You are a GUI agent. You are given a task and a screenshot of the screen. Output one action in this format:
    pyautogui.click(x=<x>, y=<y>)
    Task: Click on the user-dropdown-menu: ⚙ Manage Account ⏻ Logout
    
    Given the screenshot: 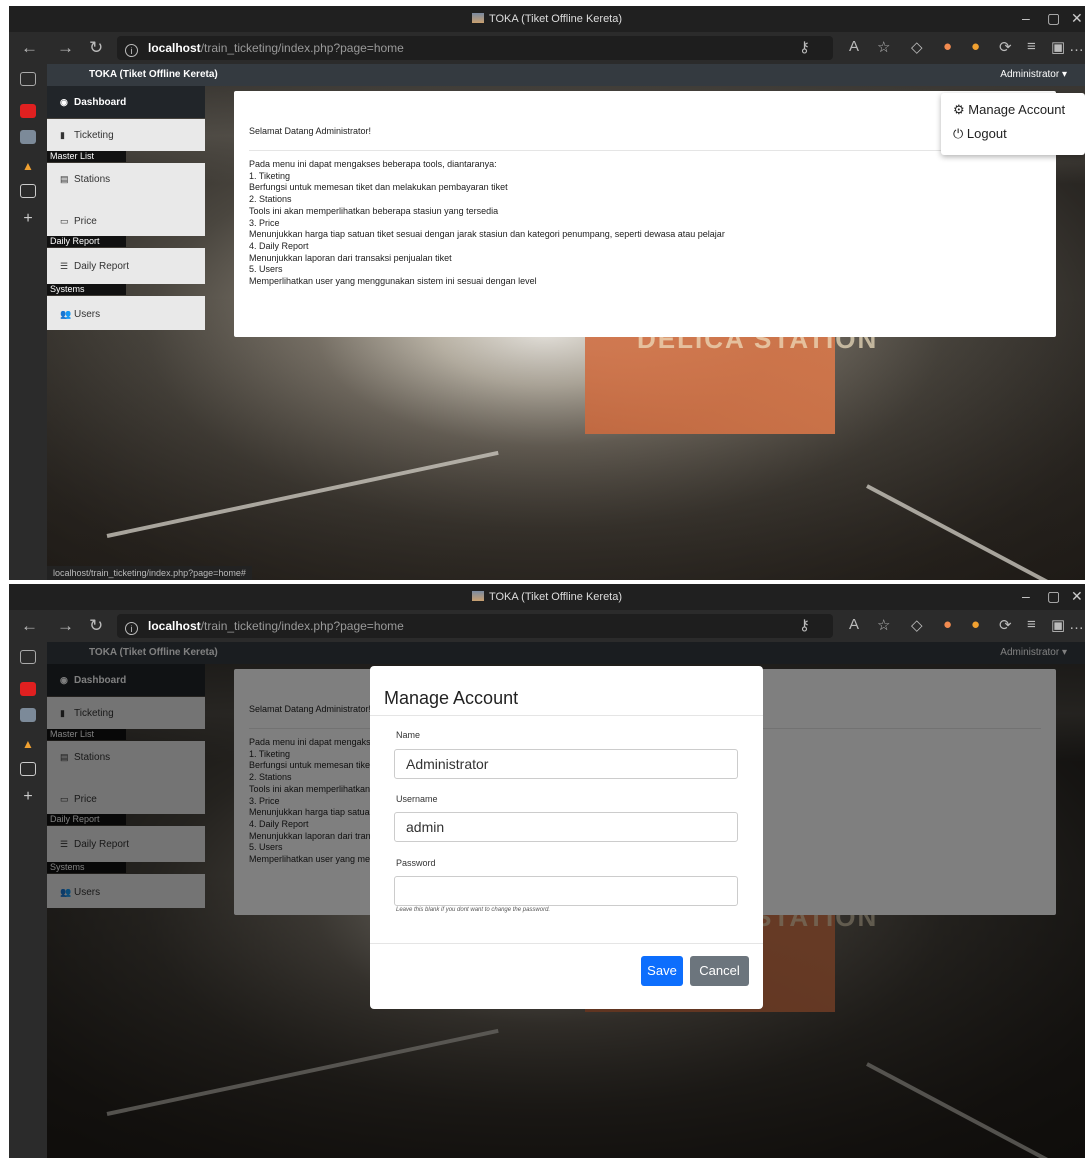 What is the action you would take?
    pyautogui.click(x=1013, y=124)
    